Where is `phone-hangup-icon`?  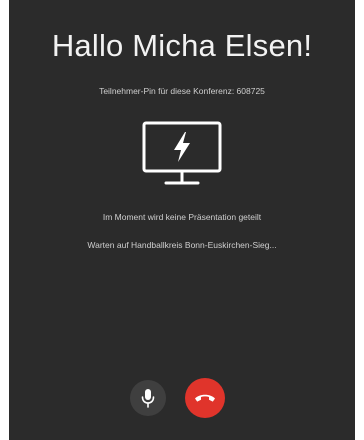
phone-hangup-icon is located at coordinates (205, 398).